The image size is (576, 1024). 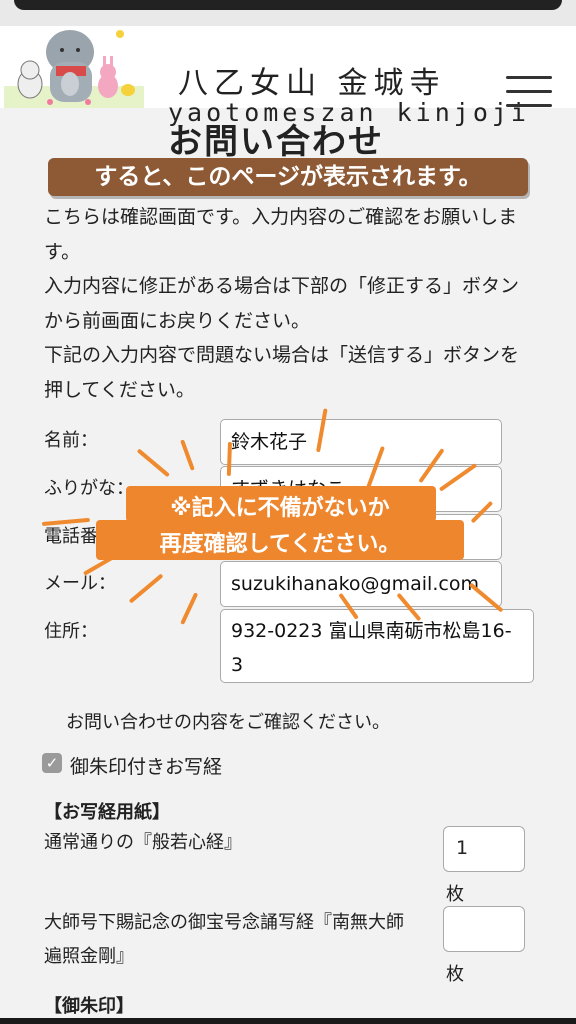 What do you see at coordinates (484, 849) in the screenshot?
I see `sutra-qty-input: 1` at bounding box center [484, 849].